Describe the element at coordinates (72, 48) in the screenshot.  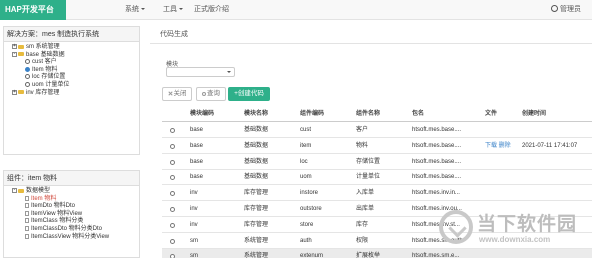
I see `tree-node-sm: + sm 系统管理` at that location.